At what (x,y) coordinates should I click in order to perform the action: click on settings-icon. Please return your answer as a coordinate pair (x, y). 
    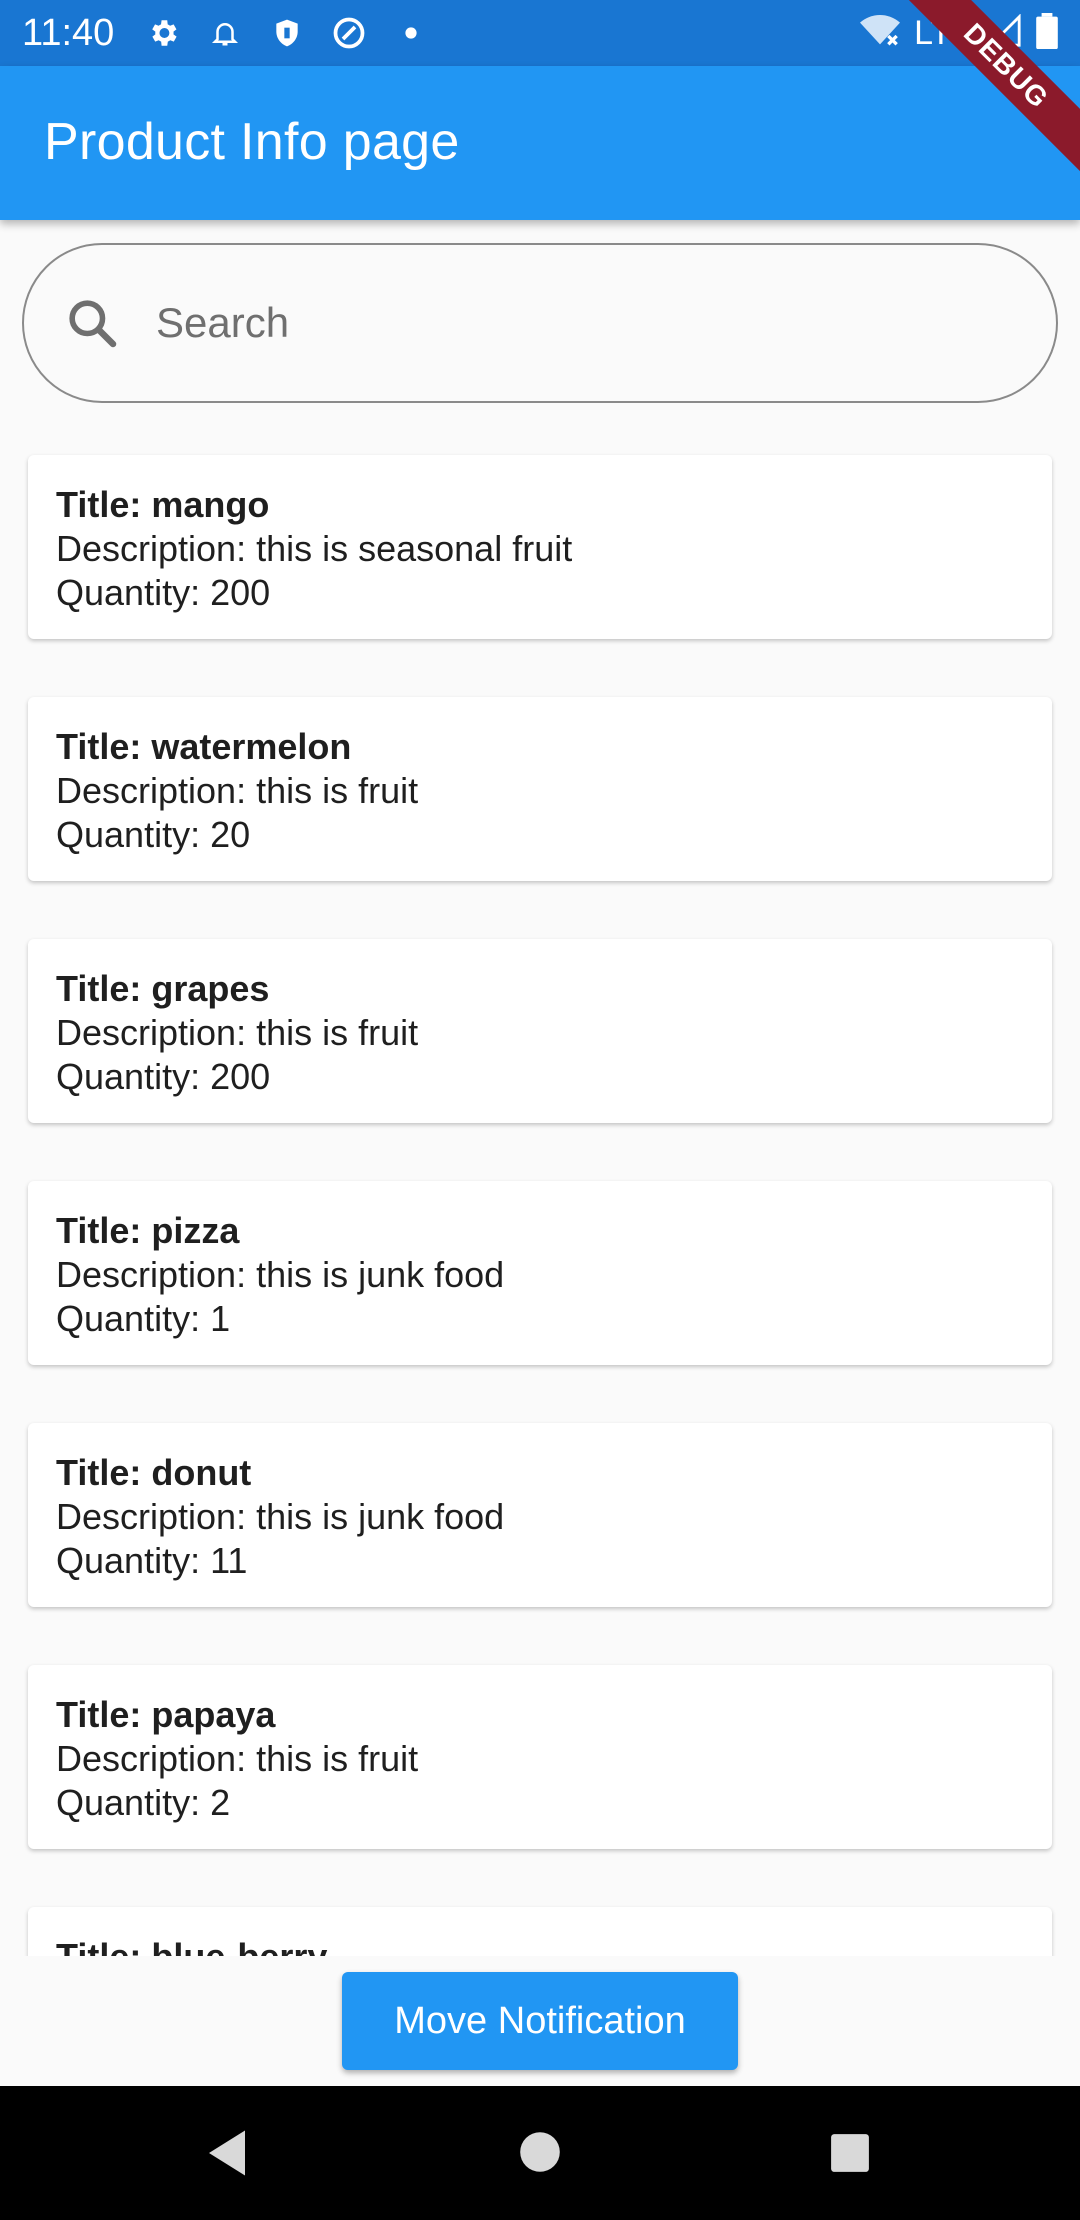
    Looking at the image, I should click on (163, 33).